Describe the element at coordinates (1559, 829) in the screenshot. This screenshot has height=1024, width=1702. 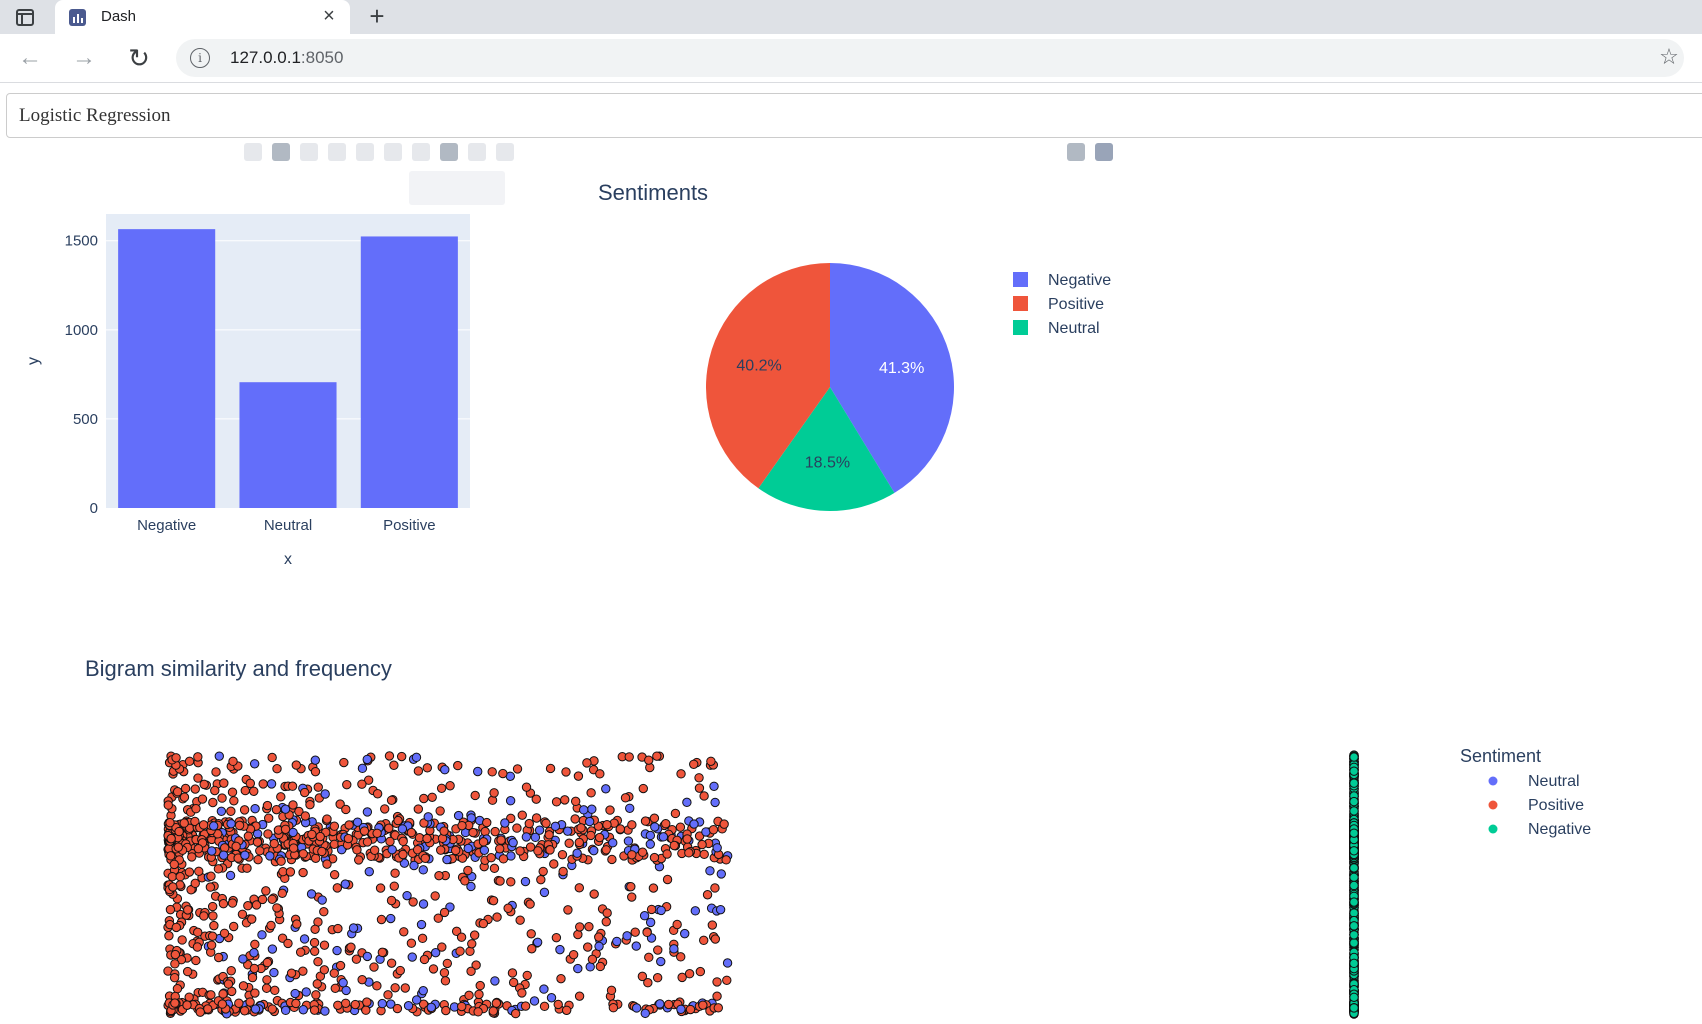
I see `scatter-legend-label: Negative` at that location.